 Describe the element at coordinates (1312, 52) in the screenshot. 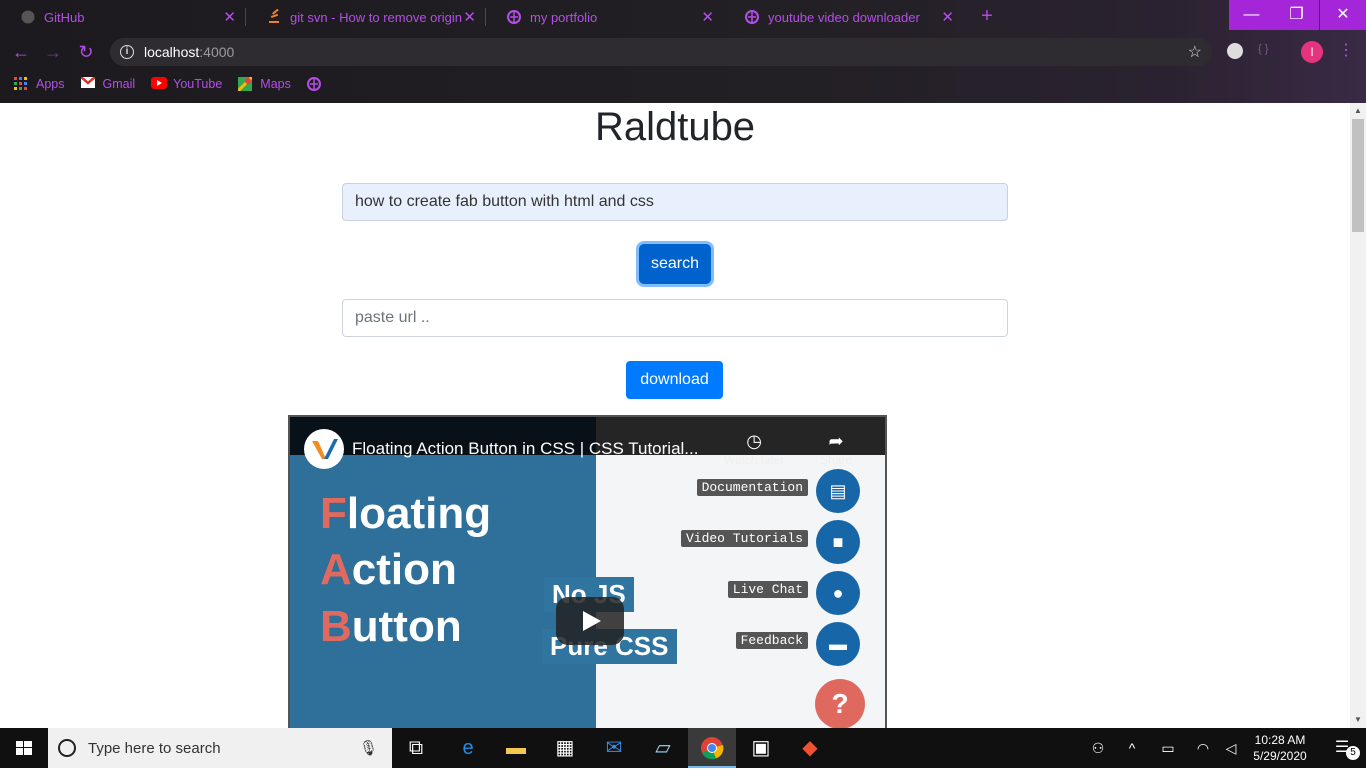

I see `profile-avatar: I` at that location.